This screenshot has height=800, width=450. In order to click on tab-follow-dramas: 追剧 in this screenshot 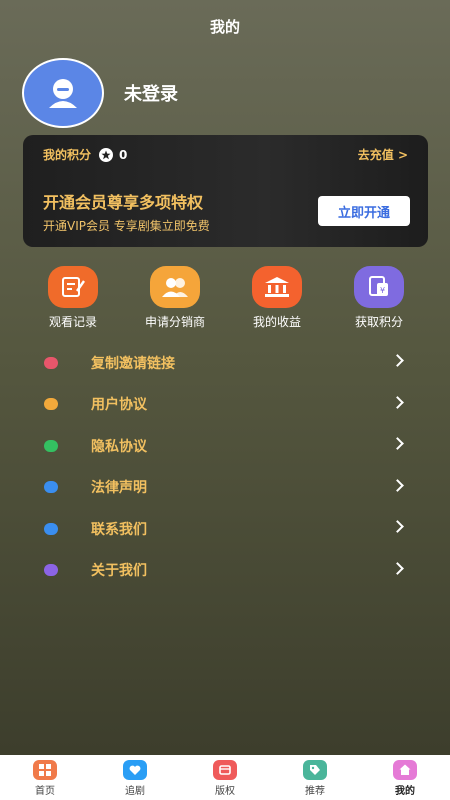, I will do `click(135, 777)`.